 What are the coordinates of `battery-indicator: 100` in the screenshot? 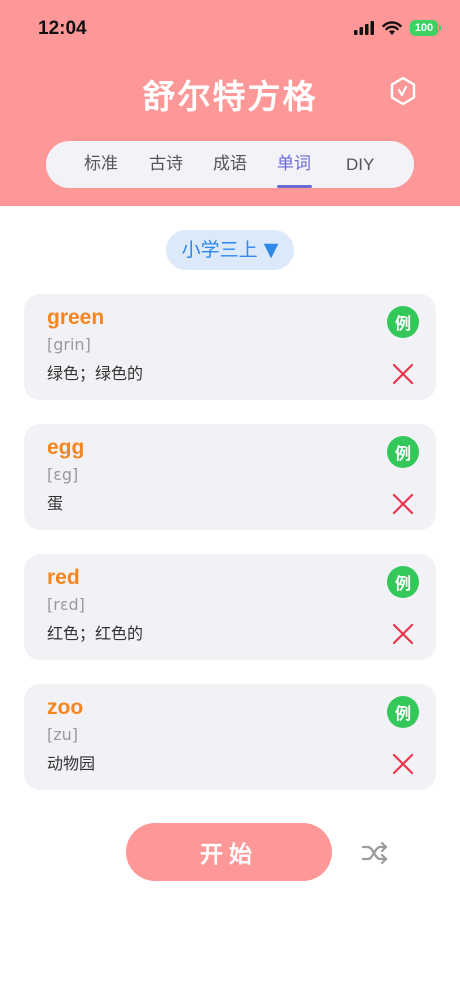 It's located at (425, 28).